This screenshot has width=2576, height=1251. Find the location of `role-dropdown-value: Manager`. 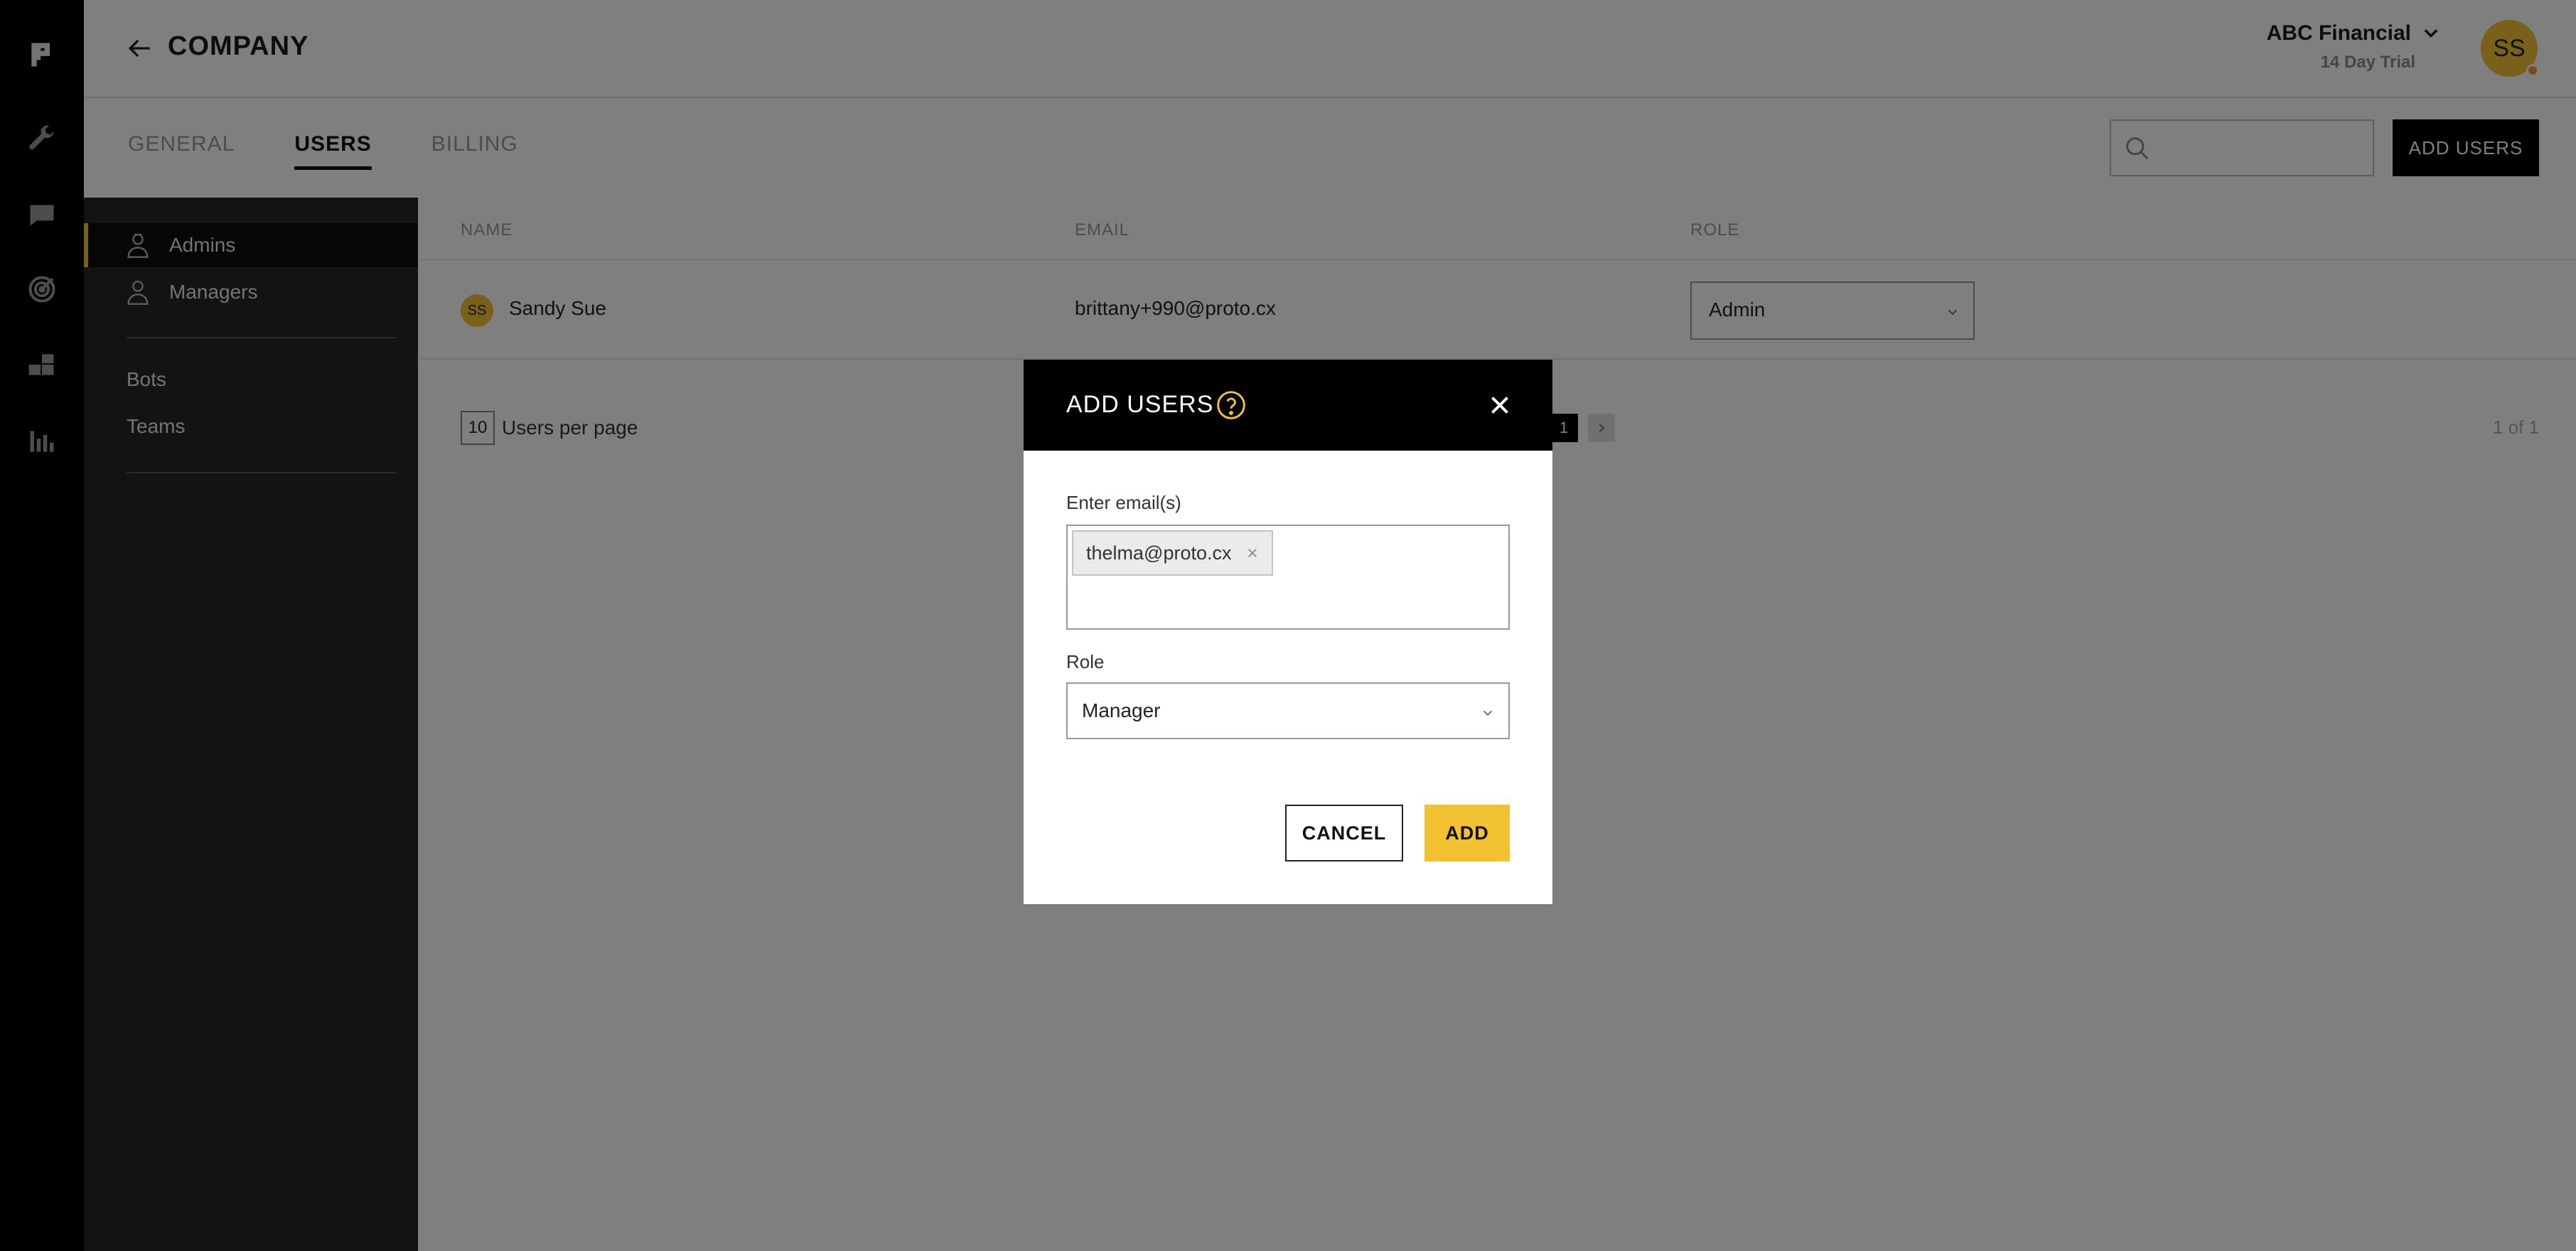

role-dropdown-value: Manager is located at coordinates (1121, 710).